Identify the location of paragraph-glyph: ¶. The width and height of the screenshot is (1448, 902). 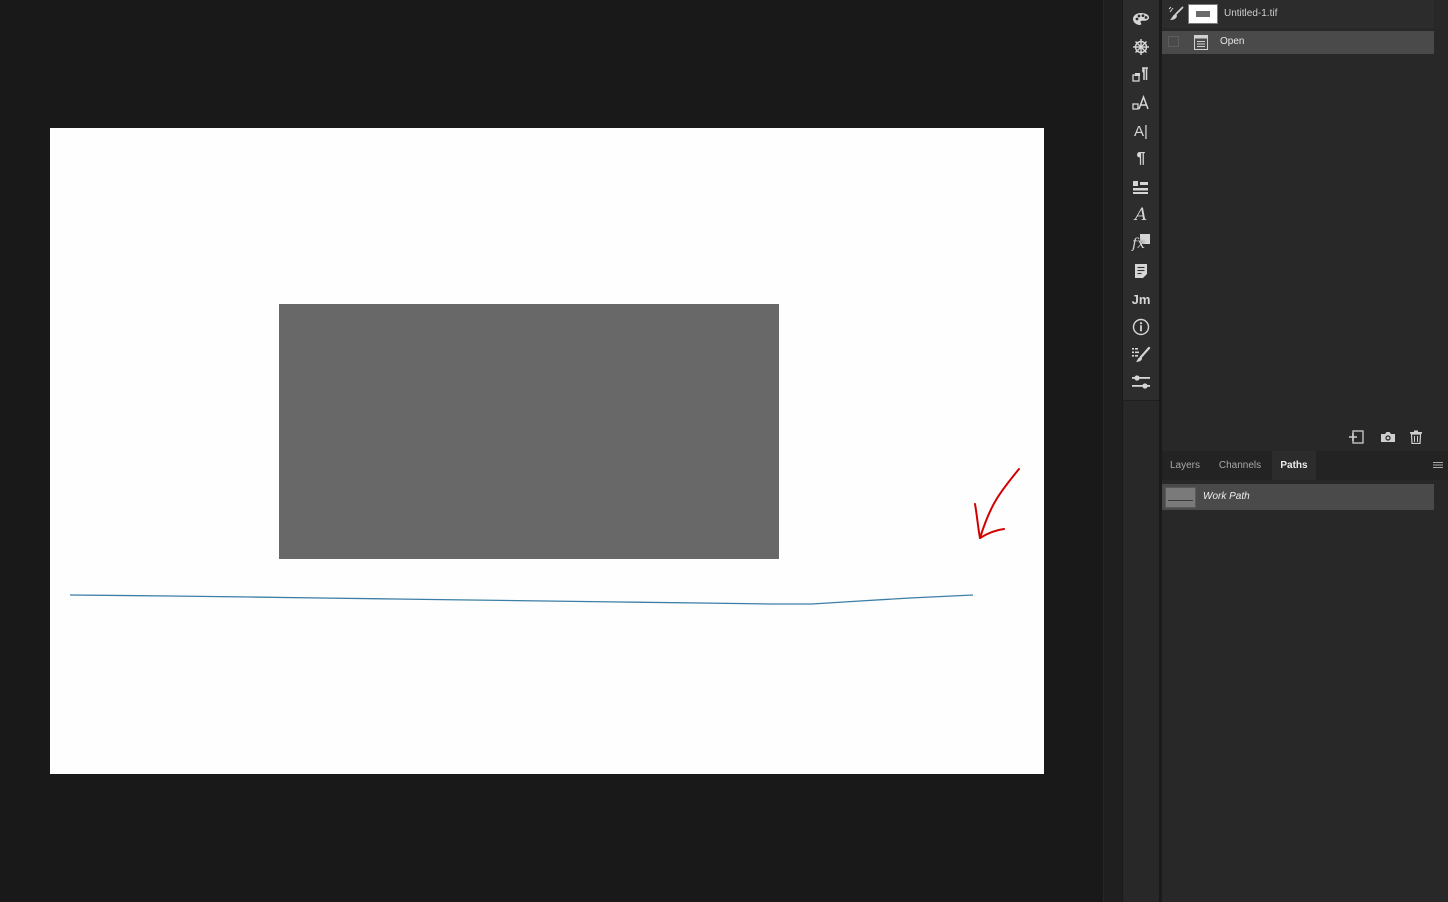
(1141, 158).